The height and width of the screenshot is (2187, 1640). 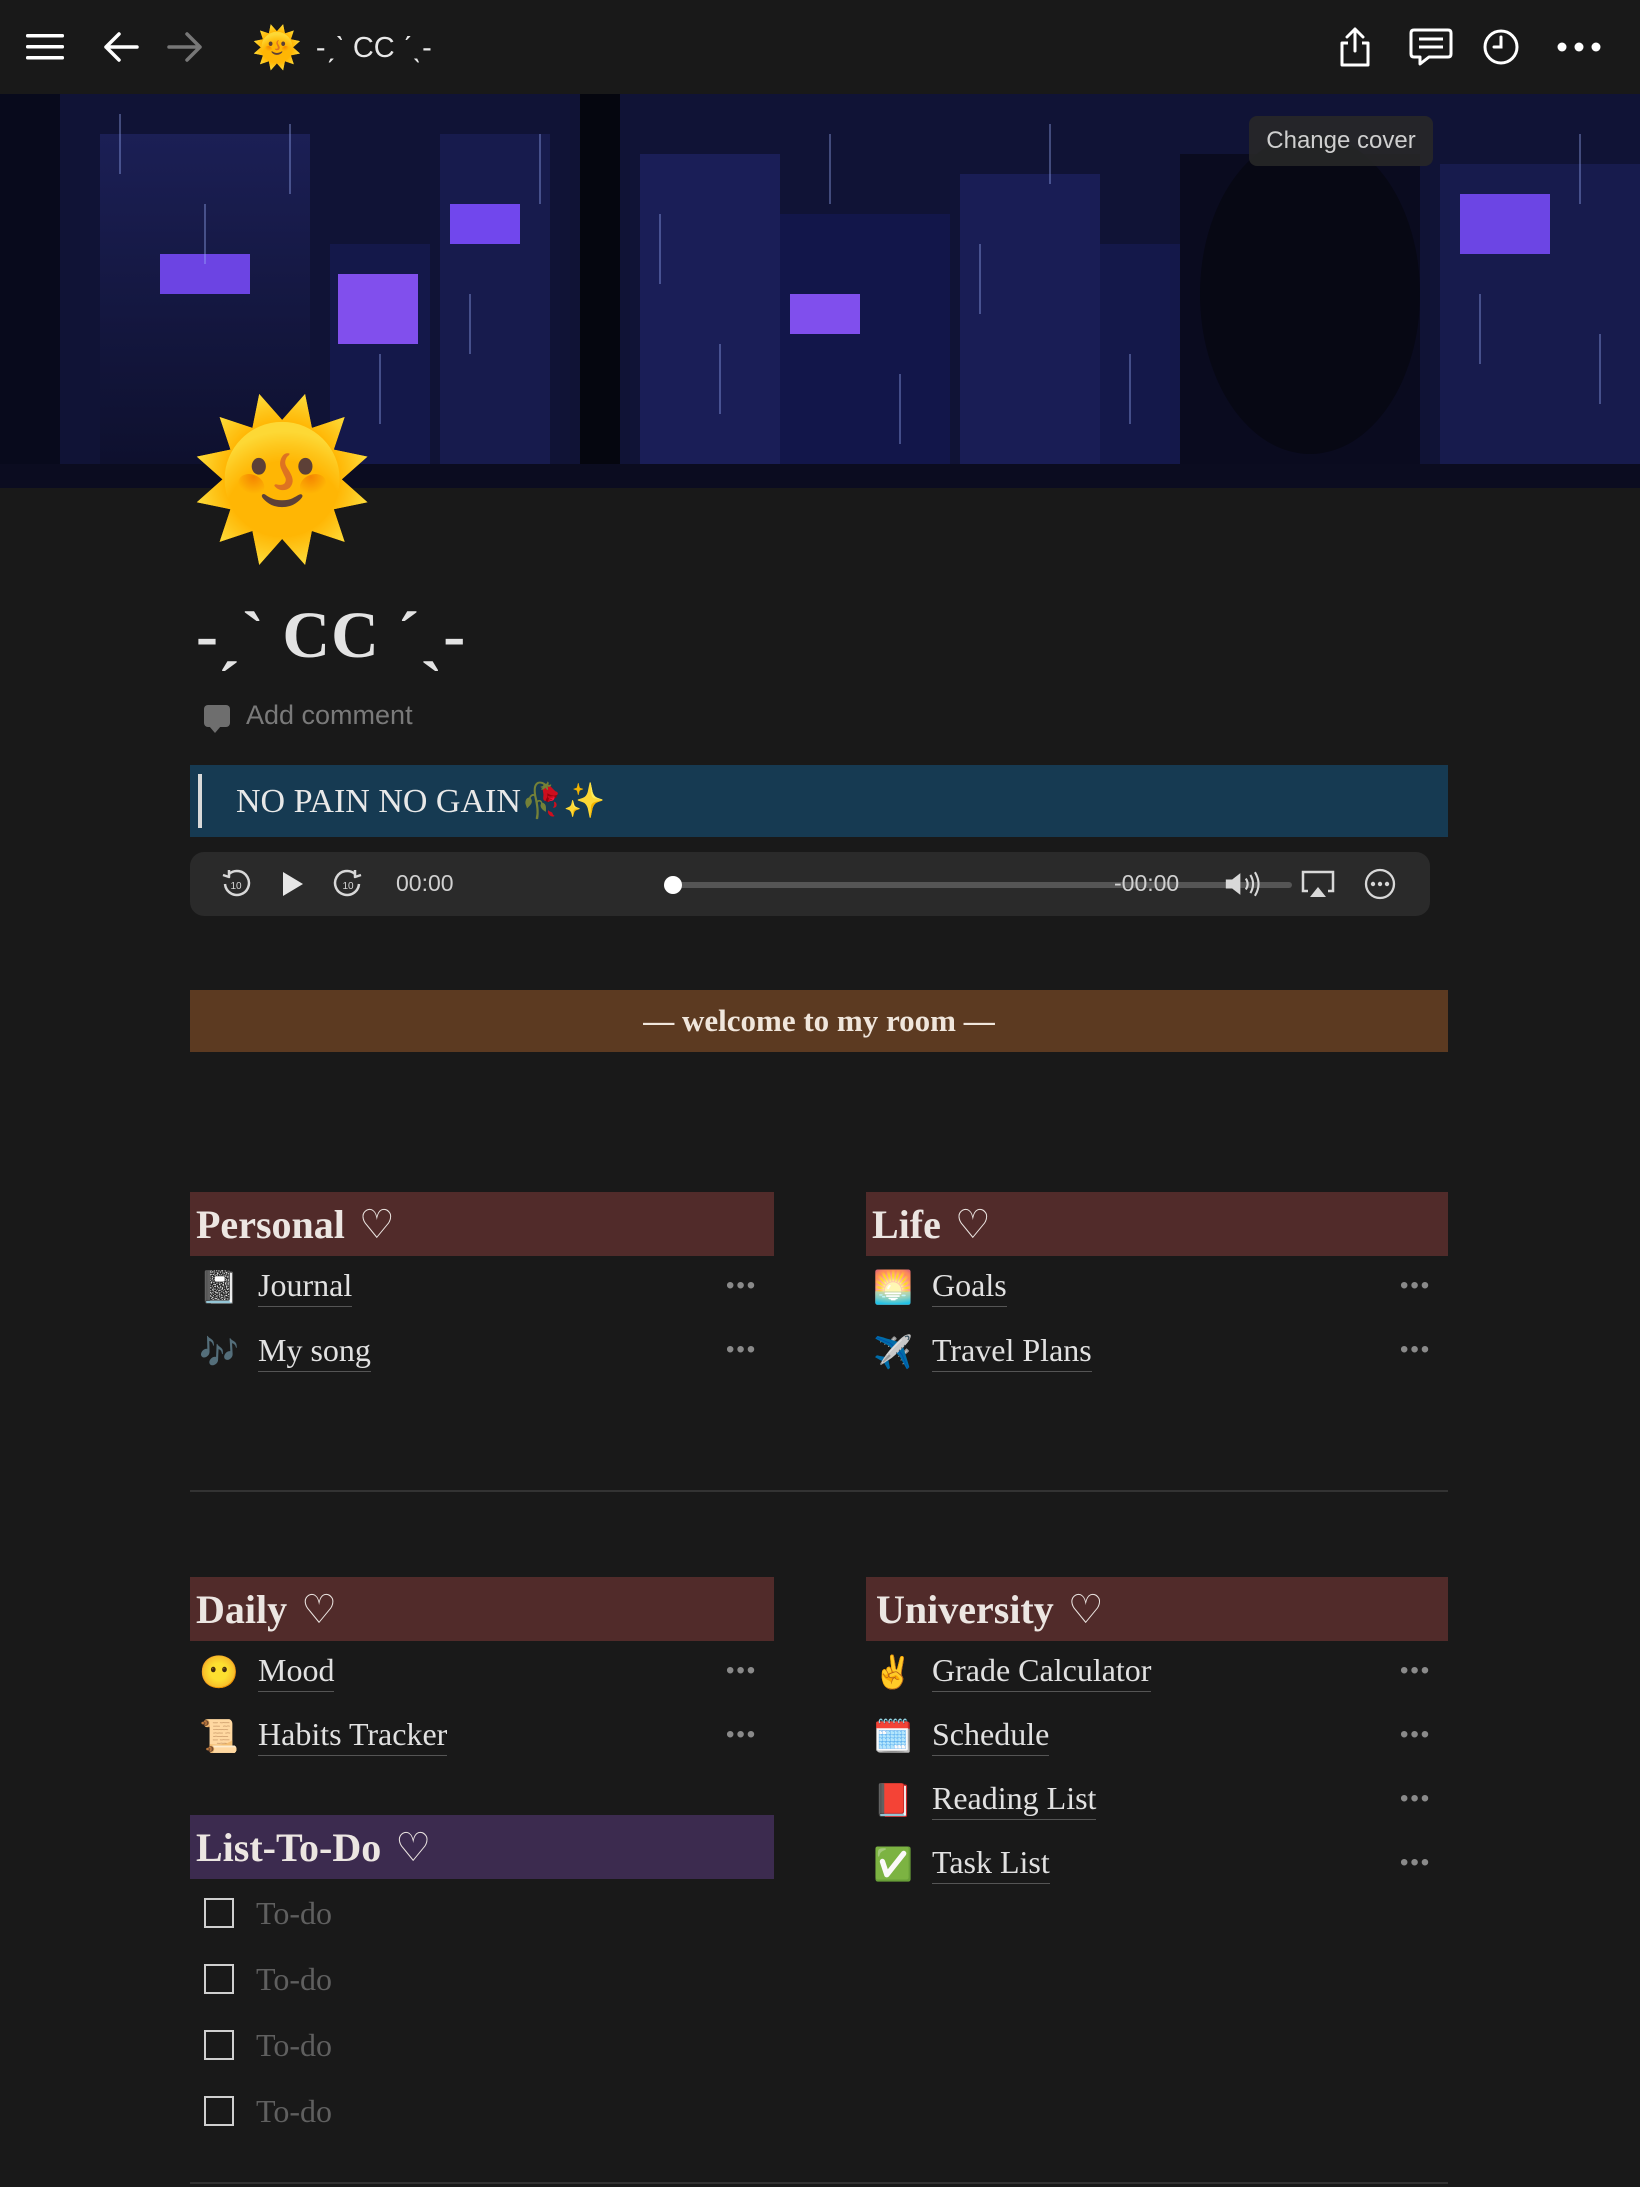 I want to click on breadcrumb: 🌞 -ˏˋ CC ˊˎ-, so click(x=342, y=48).